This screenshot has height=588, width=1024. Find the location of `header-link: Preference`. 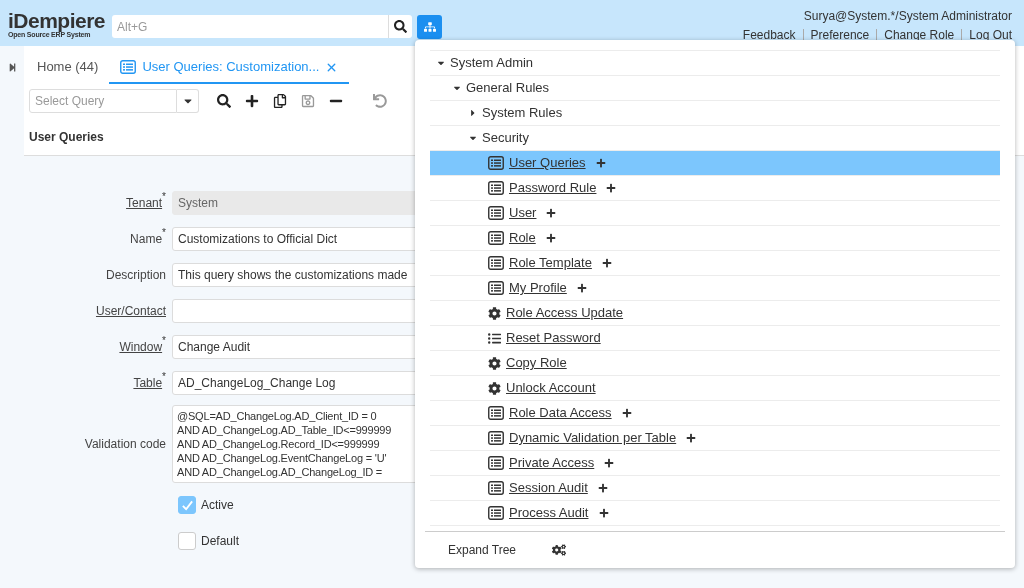

header-link: Preference is located at coordinates (840, 35).